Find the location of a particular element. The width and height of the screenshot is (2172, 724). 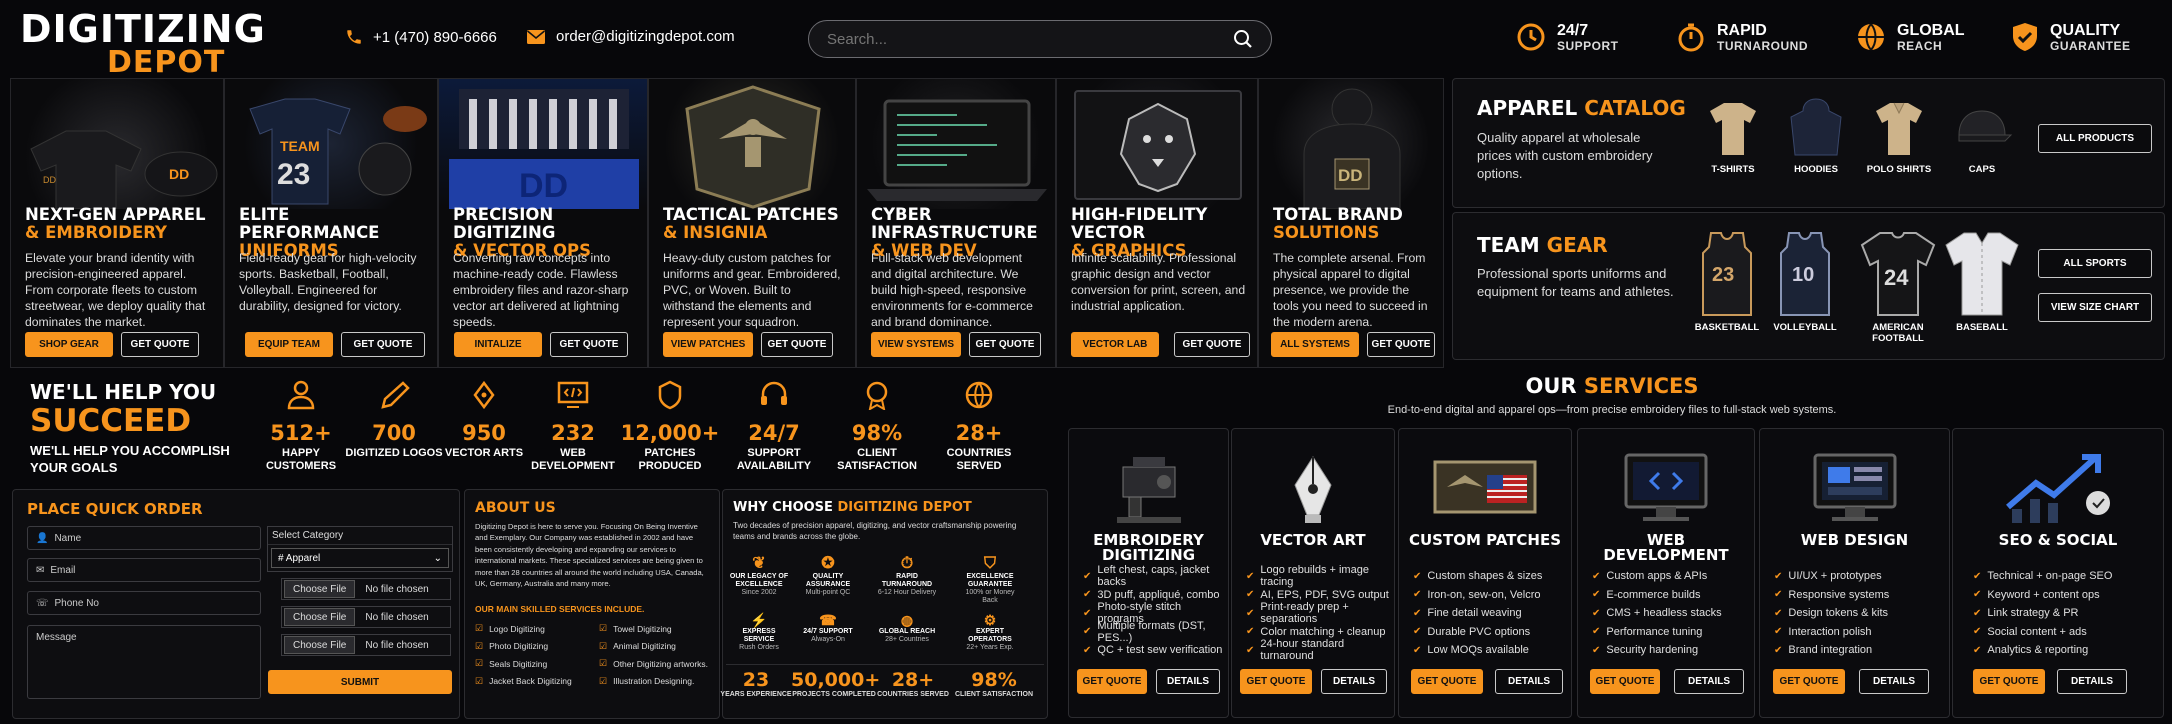

view-patches-button: VIEW PATCHES is located at coordinates (708, 344).